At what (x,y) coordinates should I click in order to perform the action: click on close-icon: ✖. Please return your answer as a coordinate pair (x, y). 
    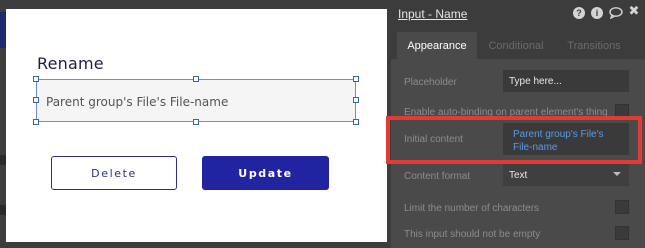
    Looking at the image, I should click on (634, 10).